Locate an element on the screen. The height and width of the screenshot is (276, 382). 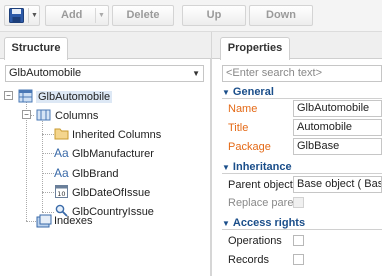
columns-icon is located at coordinates (43, 115).